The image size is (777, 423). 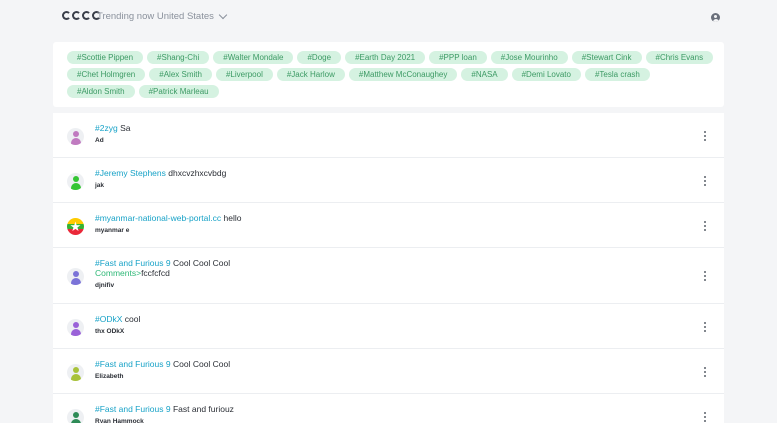 I want to click on comment-text: fccfcfcd, so click(x=155, y=273).